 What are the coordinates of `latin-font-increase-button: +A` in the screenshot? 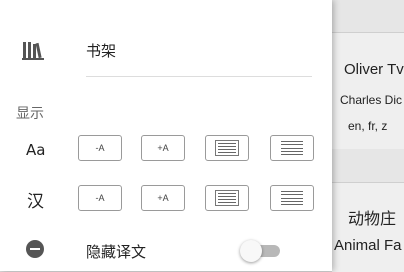 It's located at (163, 148).